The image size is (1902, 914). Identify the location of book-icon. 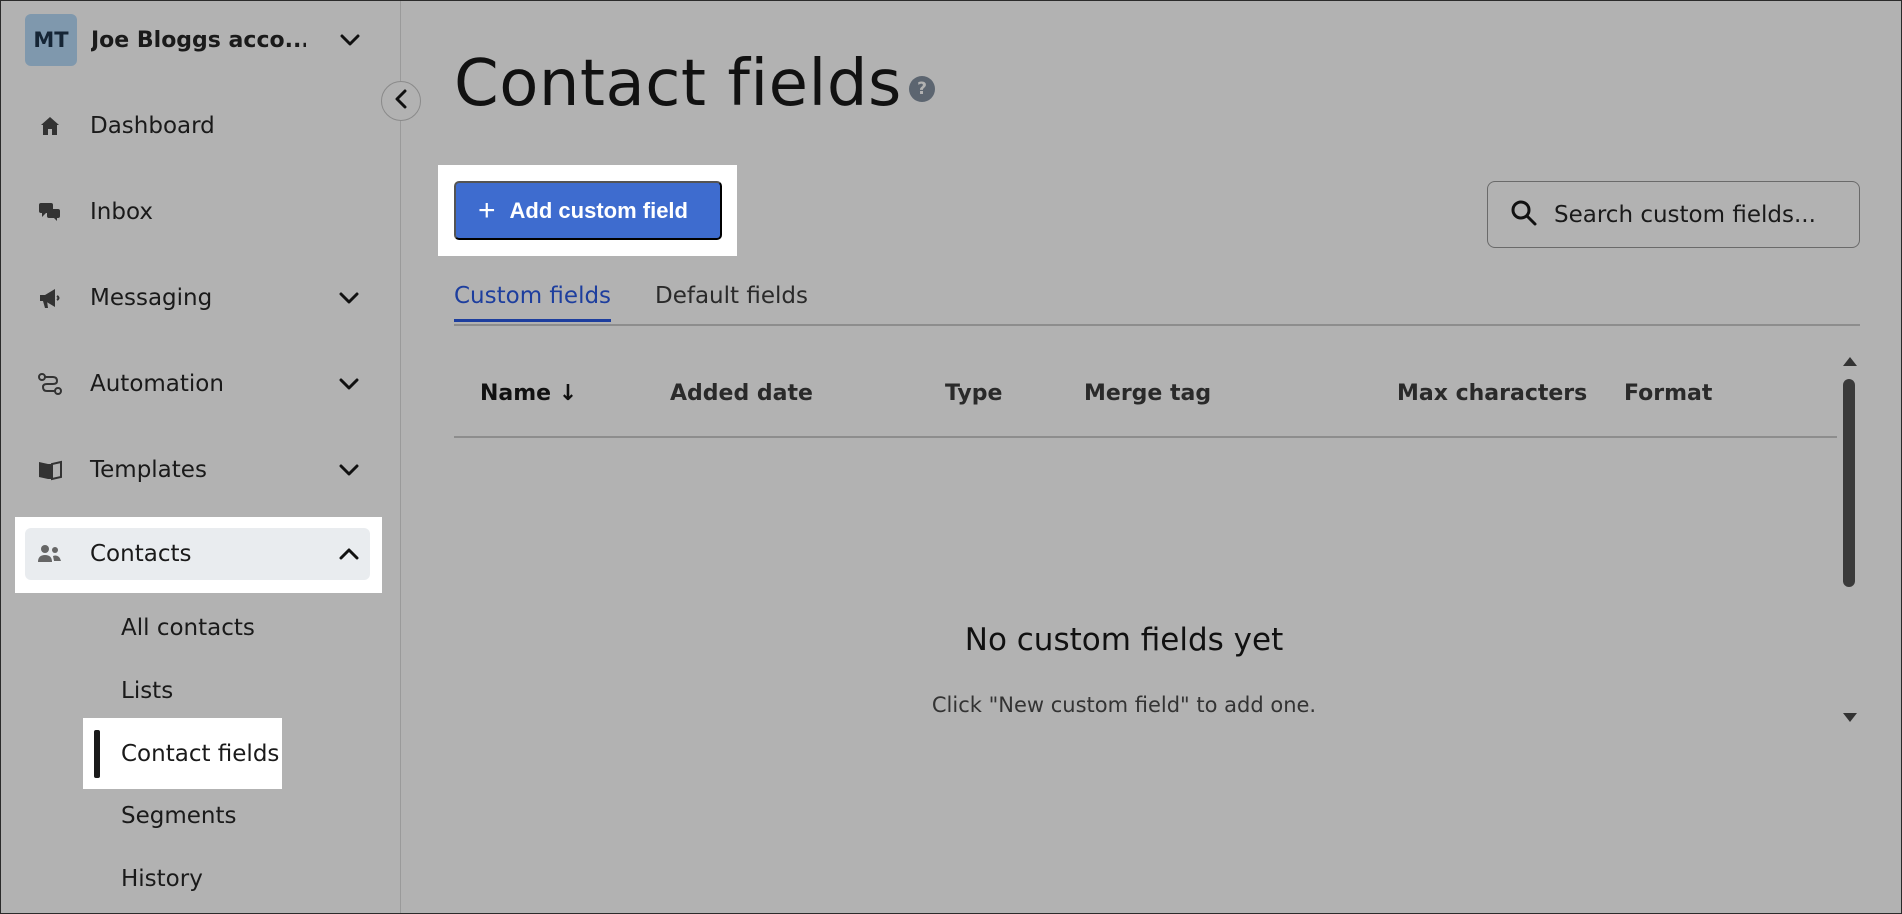
(50, 470).